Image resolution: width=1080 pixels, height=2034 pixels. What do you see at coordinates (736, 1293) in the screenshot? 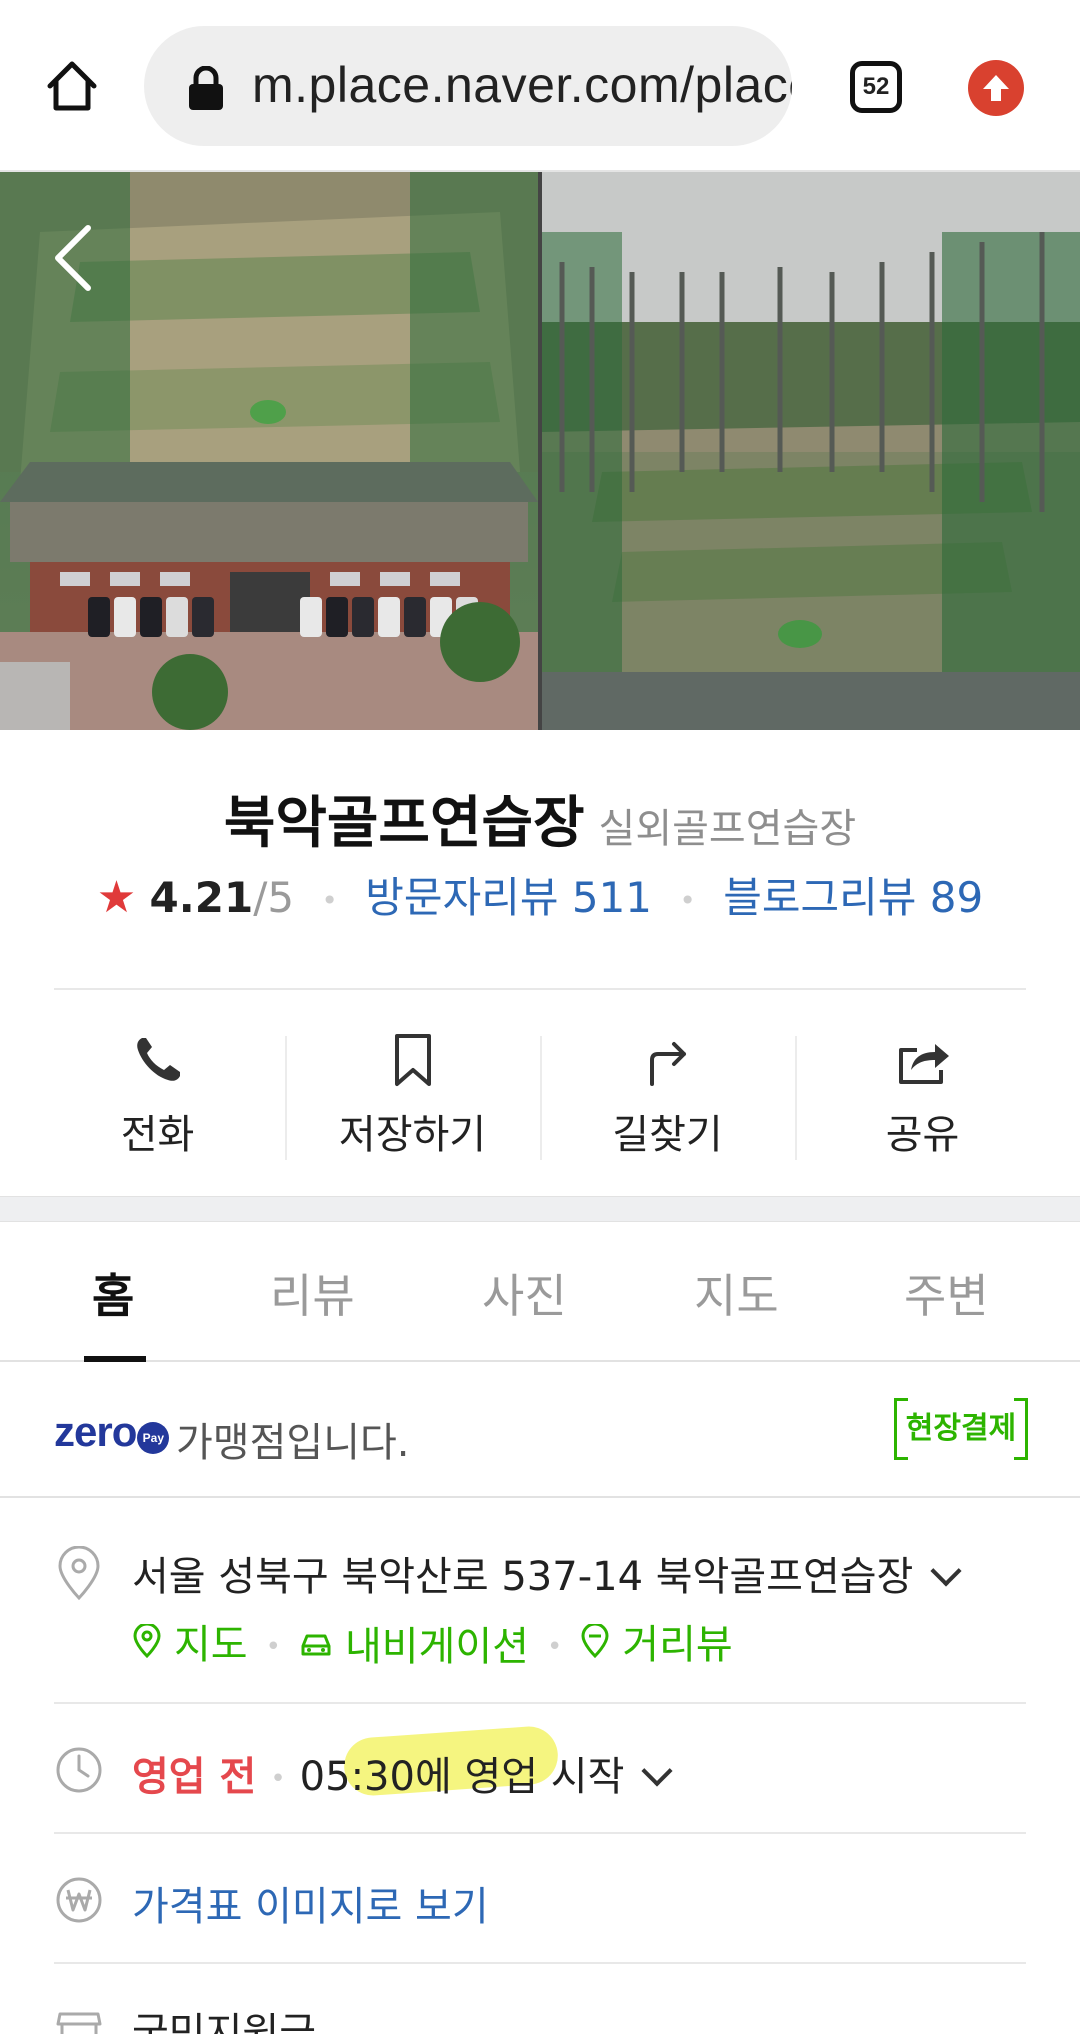
I see `tab-map: 지도` at bounding box center [736, 1293].